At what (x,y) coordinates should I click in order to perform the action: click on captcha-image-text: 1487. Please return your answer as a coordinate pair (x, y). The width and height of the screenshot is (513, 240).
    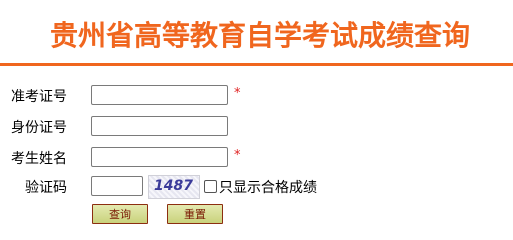
    Looking at the image, I should click on (173, 186).